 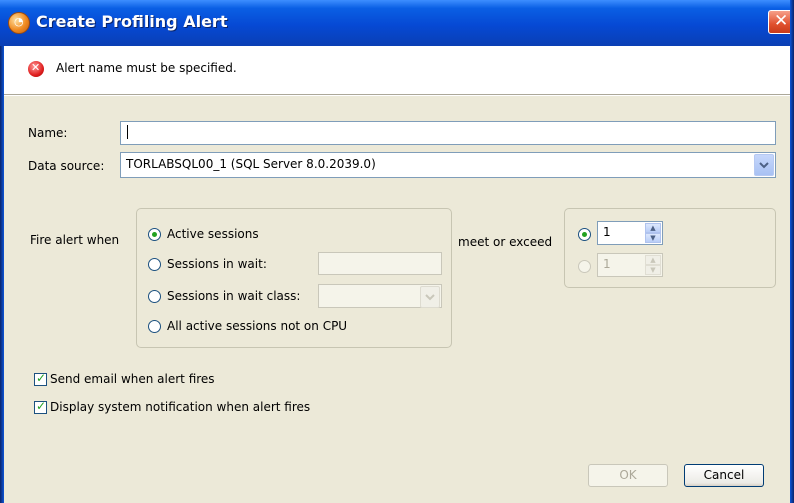 What do you see at coordinates (380, 296) in the screenshot?
I see `wait-class-select` at bounding box center [380, 296].